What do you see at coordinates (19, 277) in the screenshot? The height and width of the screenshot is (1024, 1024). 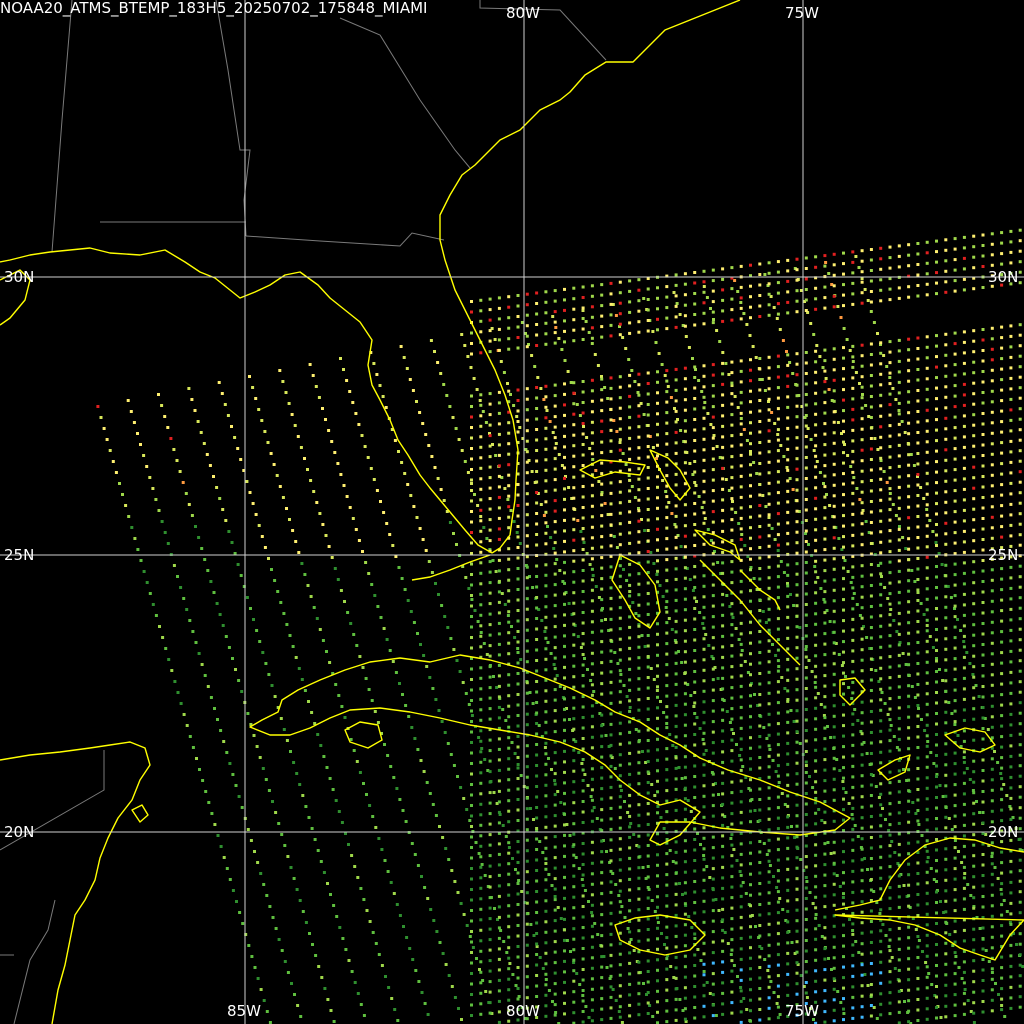 I see `left-lat-label-30n: 30N` at bounding box center [19, 277].